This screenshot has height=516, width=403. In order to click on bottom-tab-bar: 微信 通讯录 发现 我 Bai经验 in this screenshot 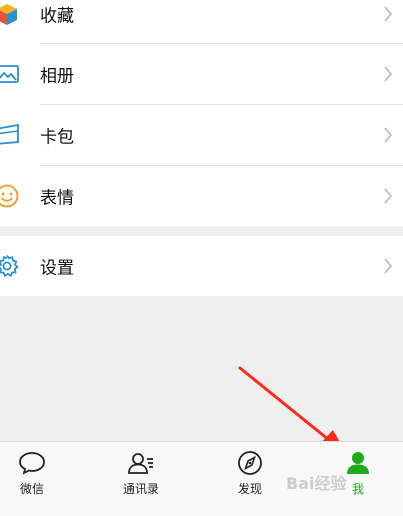, I will do `click(201, 472)`.